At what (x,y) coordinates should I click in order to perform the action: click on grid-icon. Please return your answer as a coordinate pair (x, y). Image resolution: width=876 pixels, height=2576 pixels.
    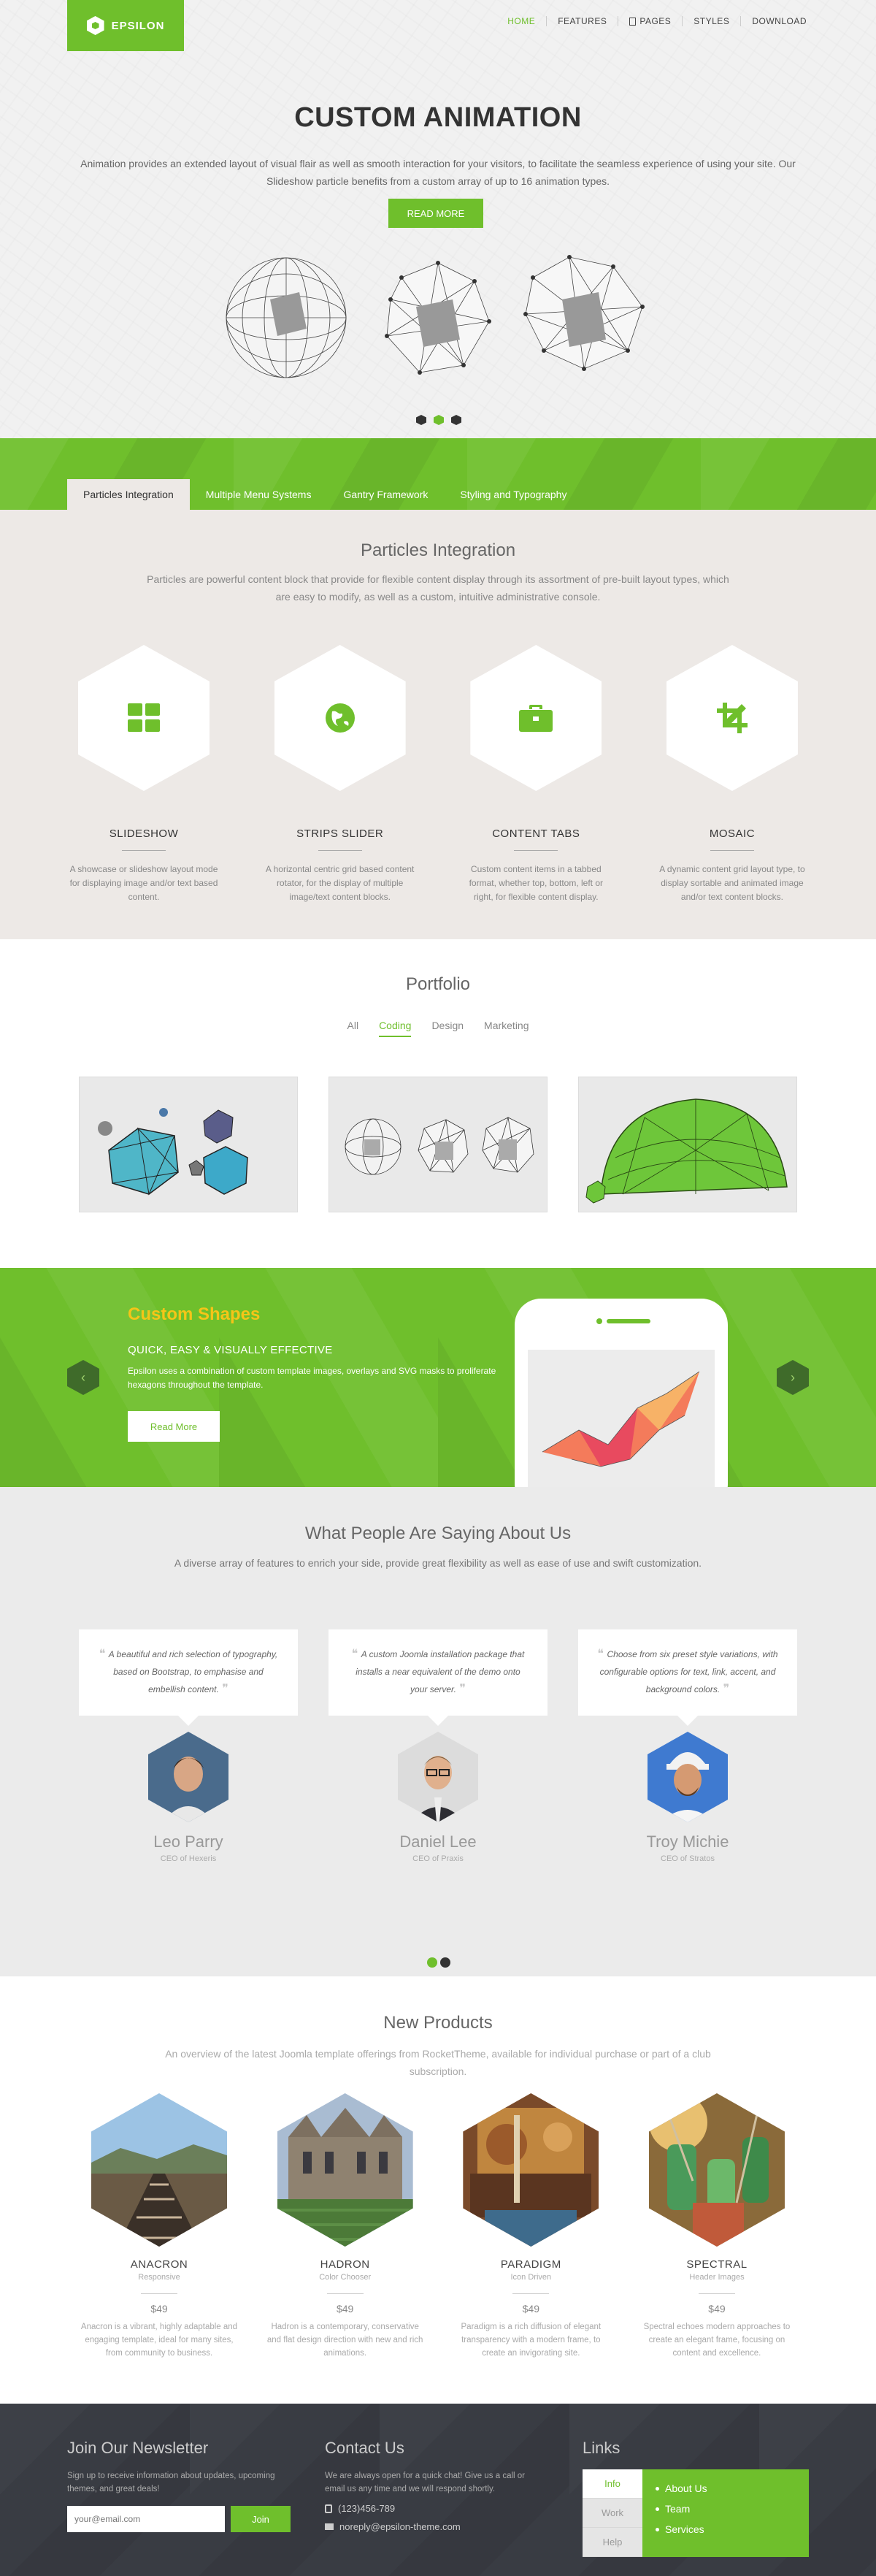
    Looking at the image, I should click on (144, 717).